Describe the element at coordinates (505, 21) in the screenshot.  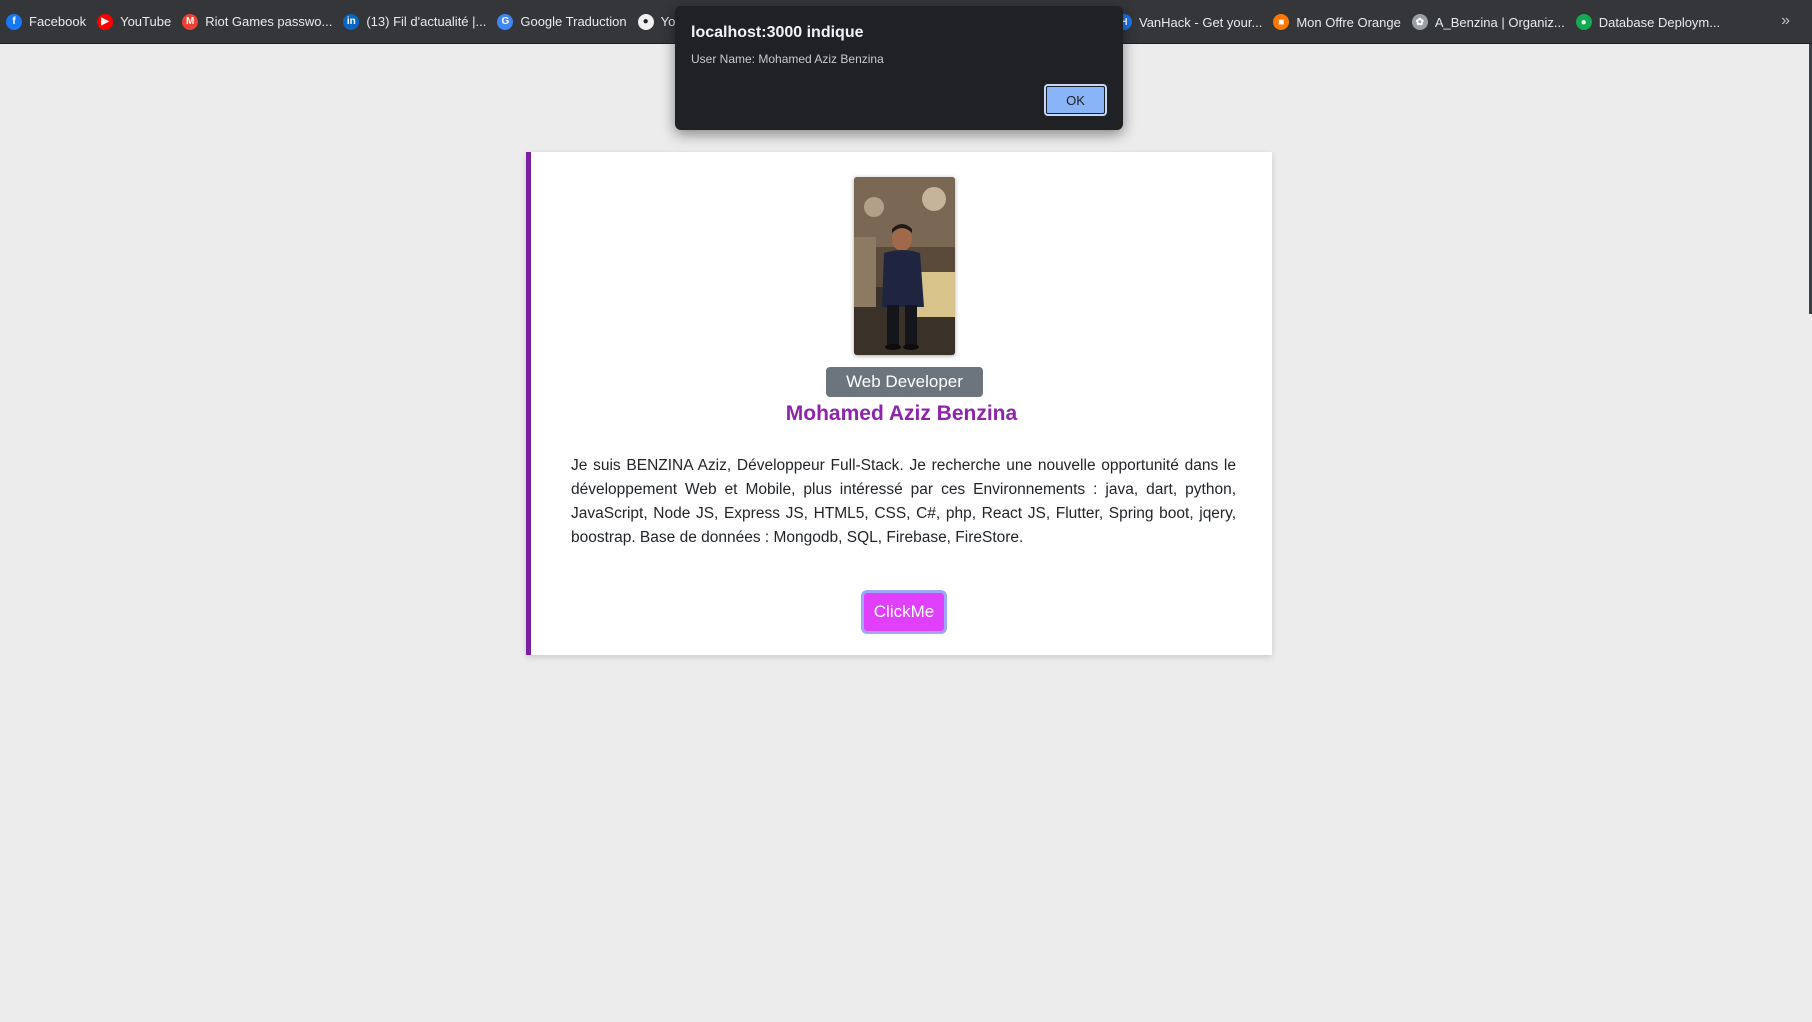
I see `google-translate-icon: G` at that location.